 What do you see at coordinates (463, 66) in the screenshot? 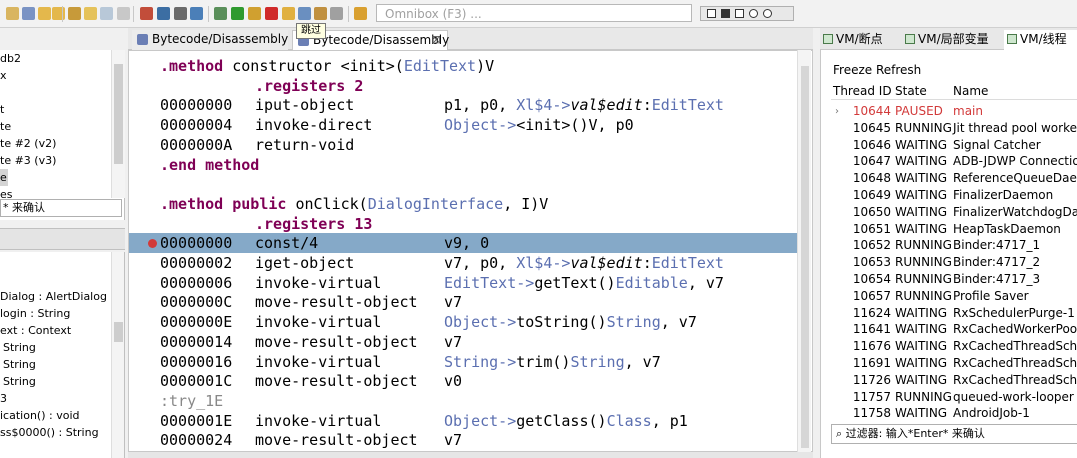
I see `code-line: .method constructor <init>(EditText)V` at bounding box center [463, 66].